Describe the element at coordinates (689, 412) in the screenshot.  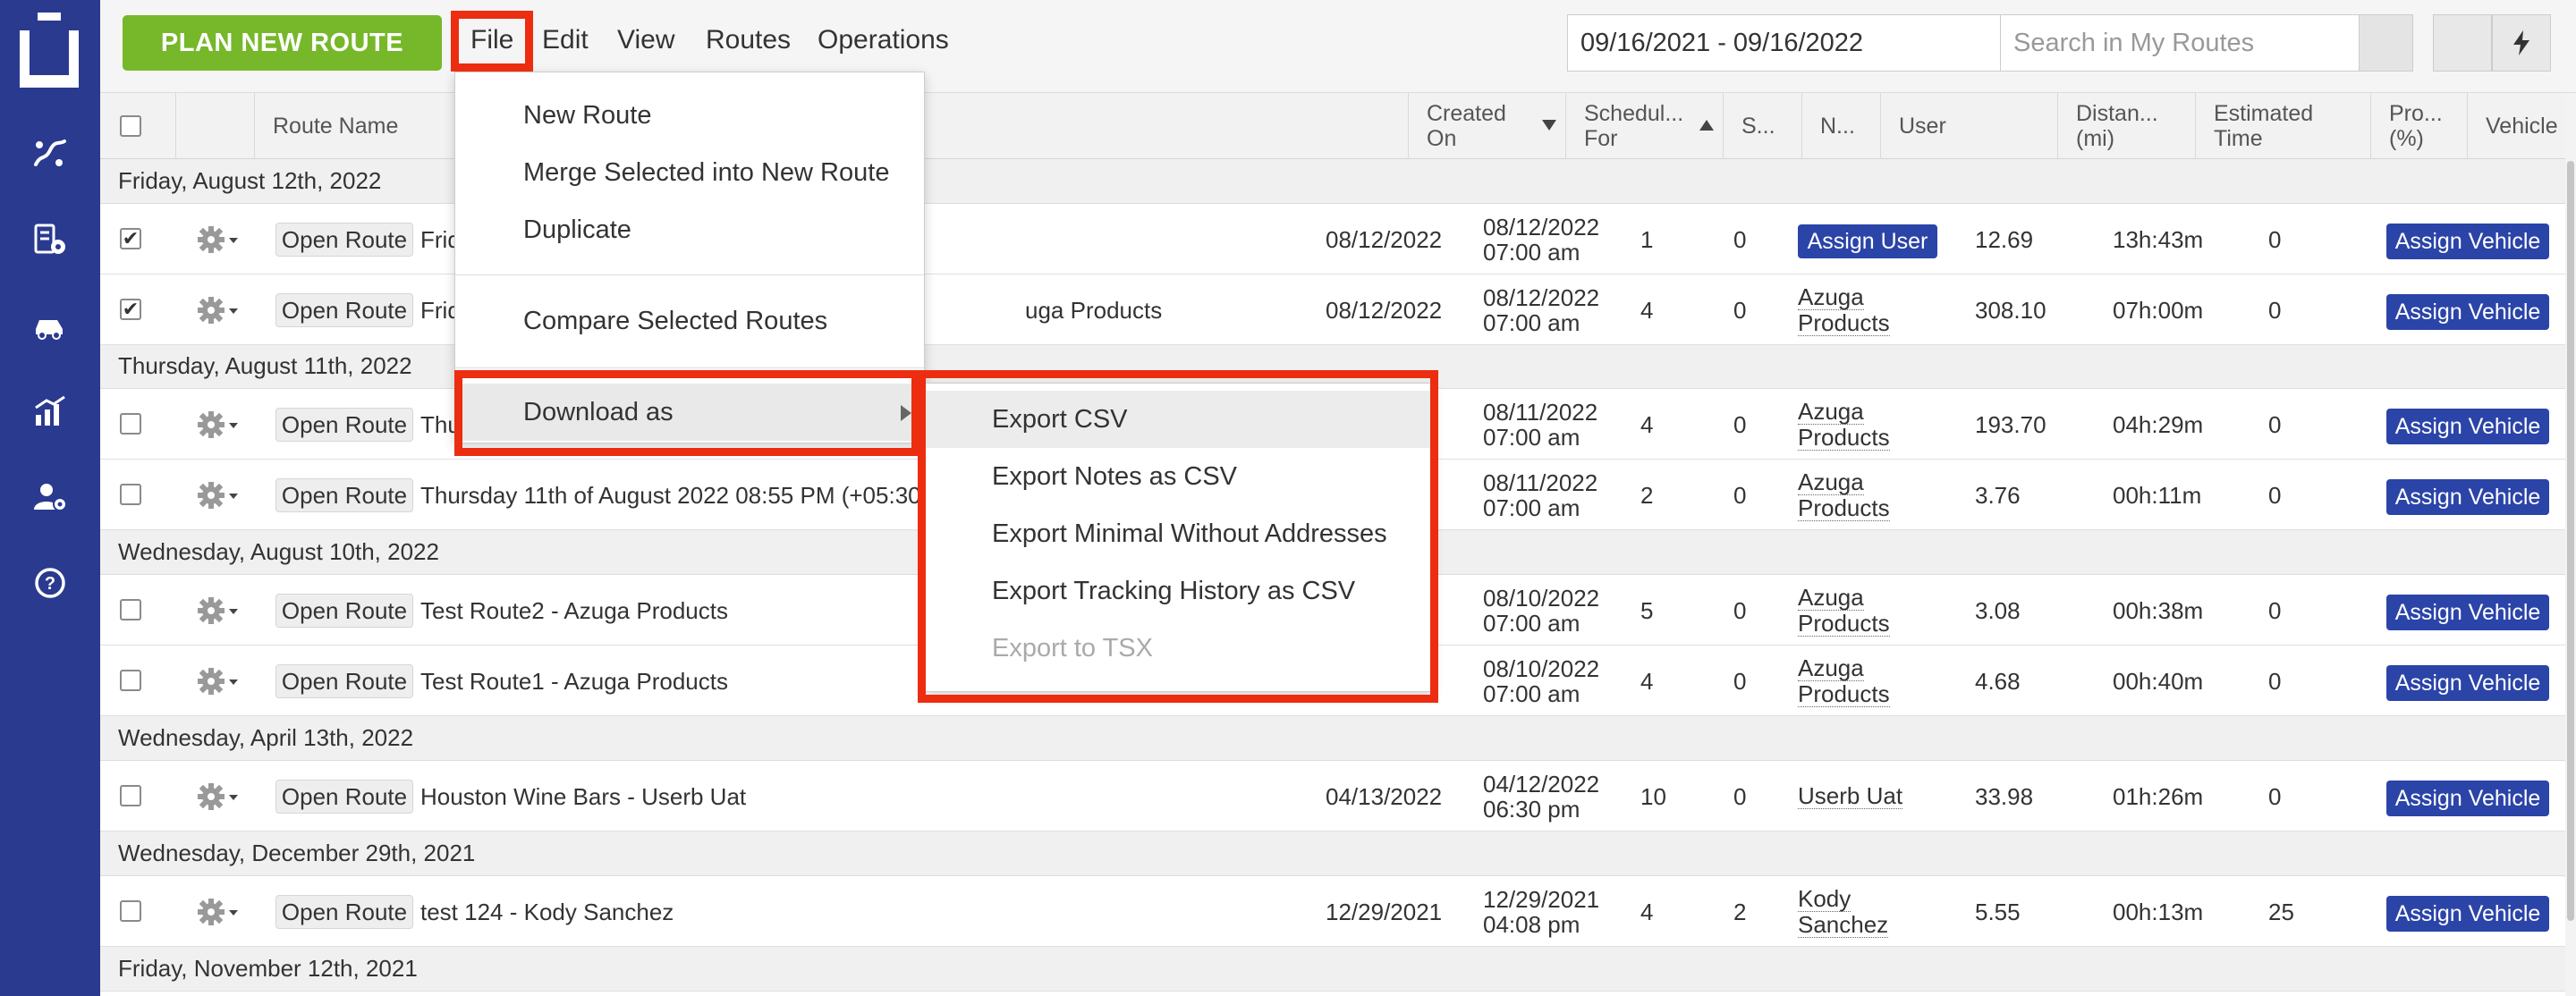
I see `menu-option-download-as: Download as` at that location.